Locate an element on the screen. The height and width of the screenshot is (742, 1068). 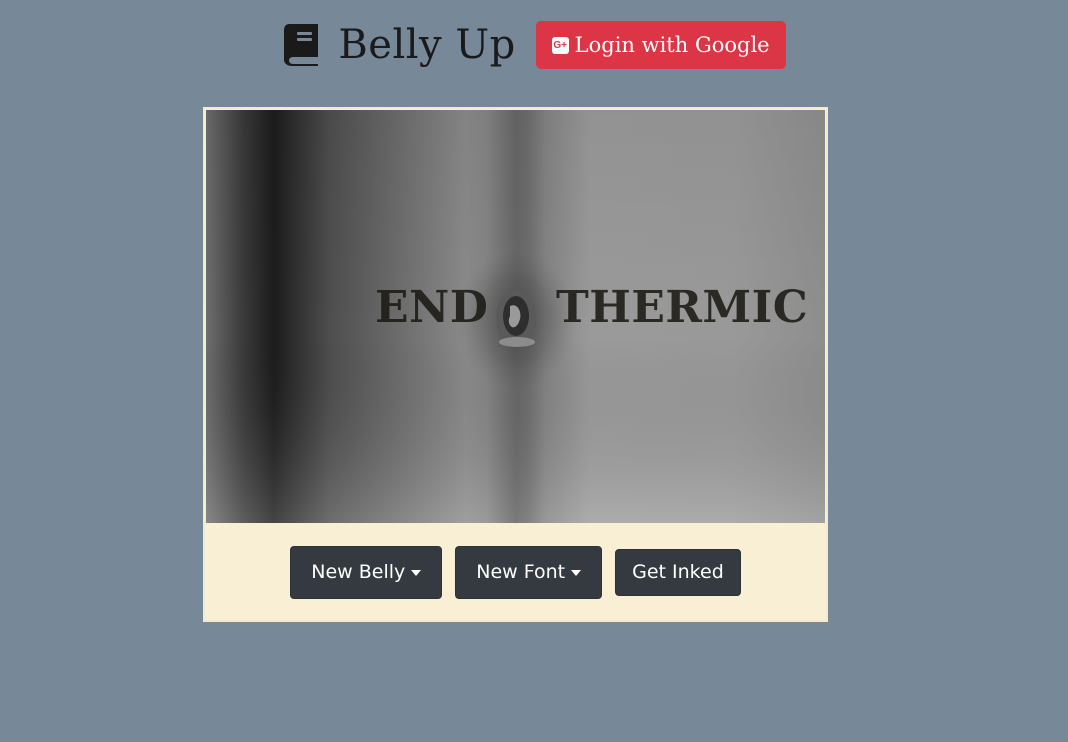
new-font-dropdown-button: New Font is located at coordinates (529, 572).